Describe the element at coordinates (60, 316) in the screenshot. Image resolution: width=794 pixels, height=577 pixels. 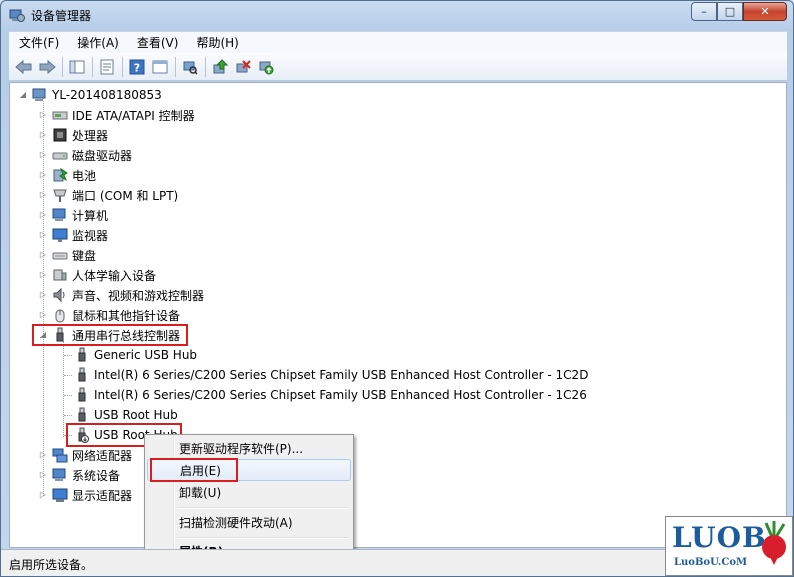
I see `mouse-icon` at that location.